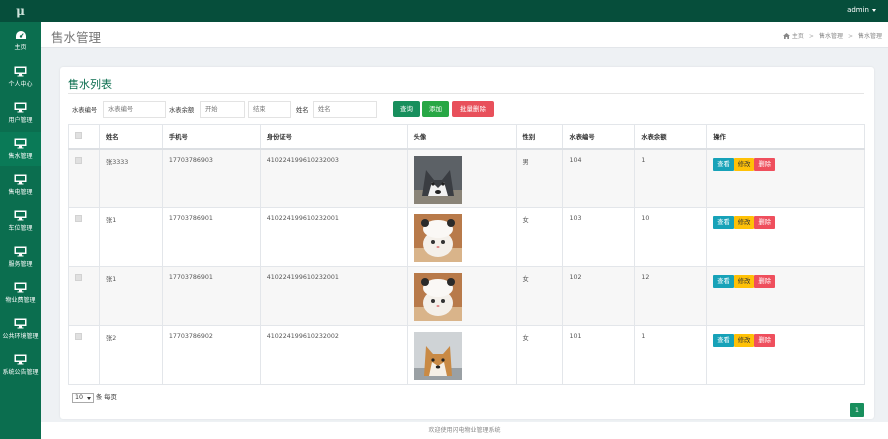  Describe the element at coordinates (20, 365) in the screenshot. I see `sidebar-item-announcements: 系统公告管理` at that location.